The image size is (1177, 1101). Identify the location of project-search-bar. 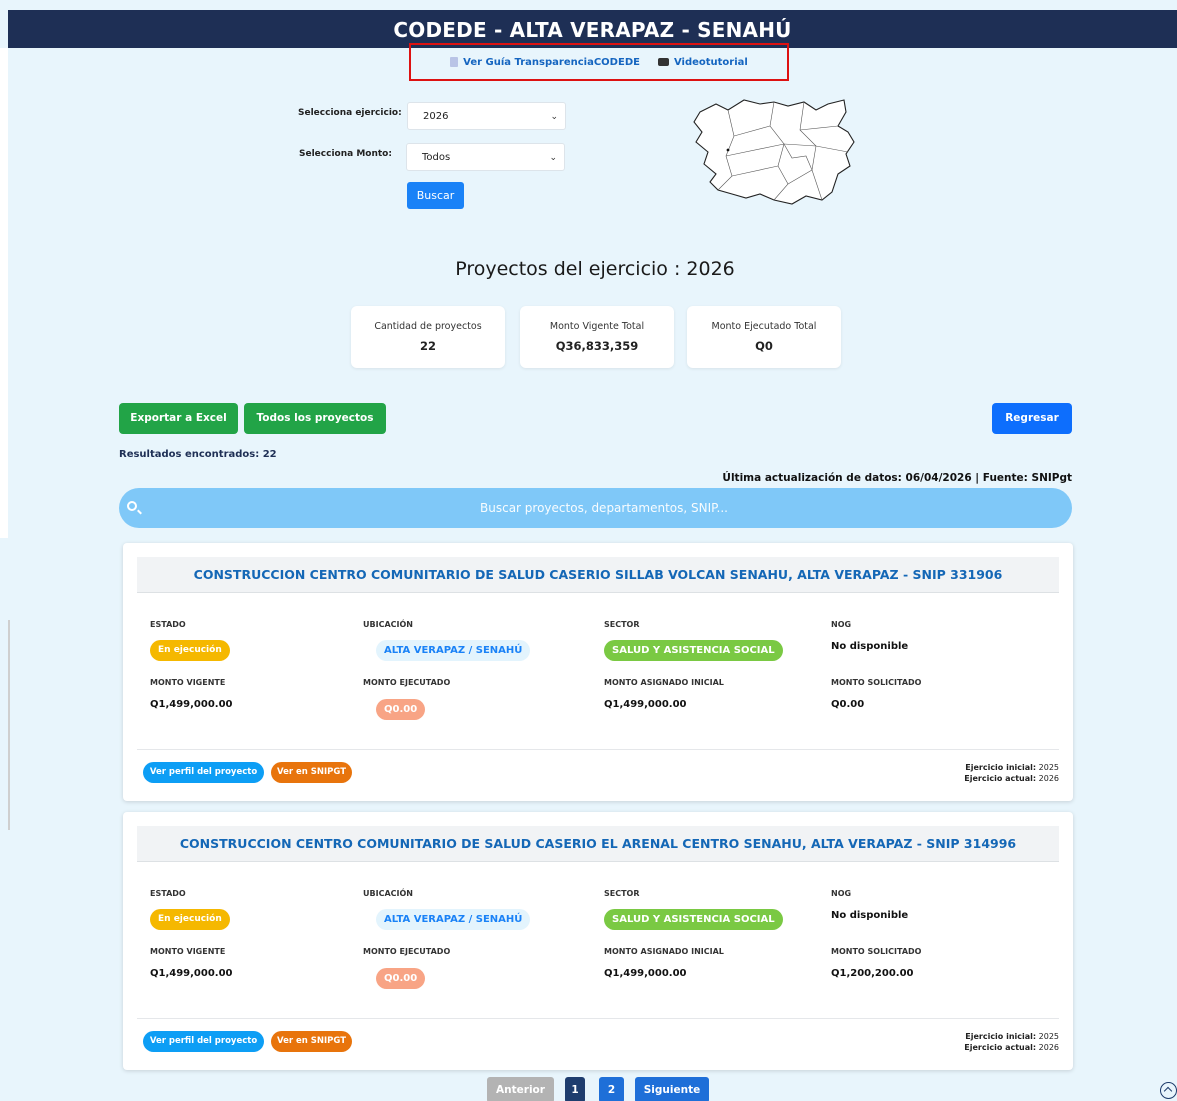
(595, 508).